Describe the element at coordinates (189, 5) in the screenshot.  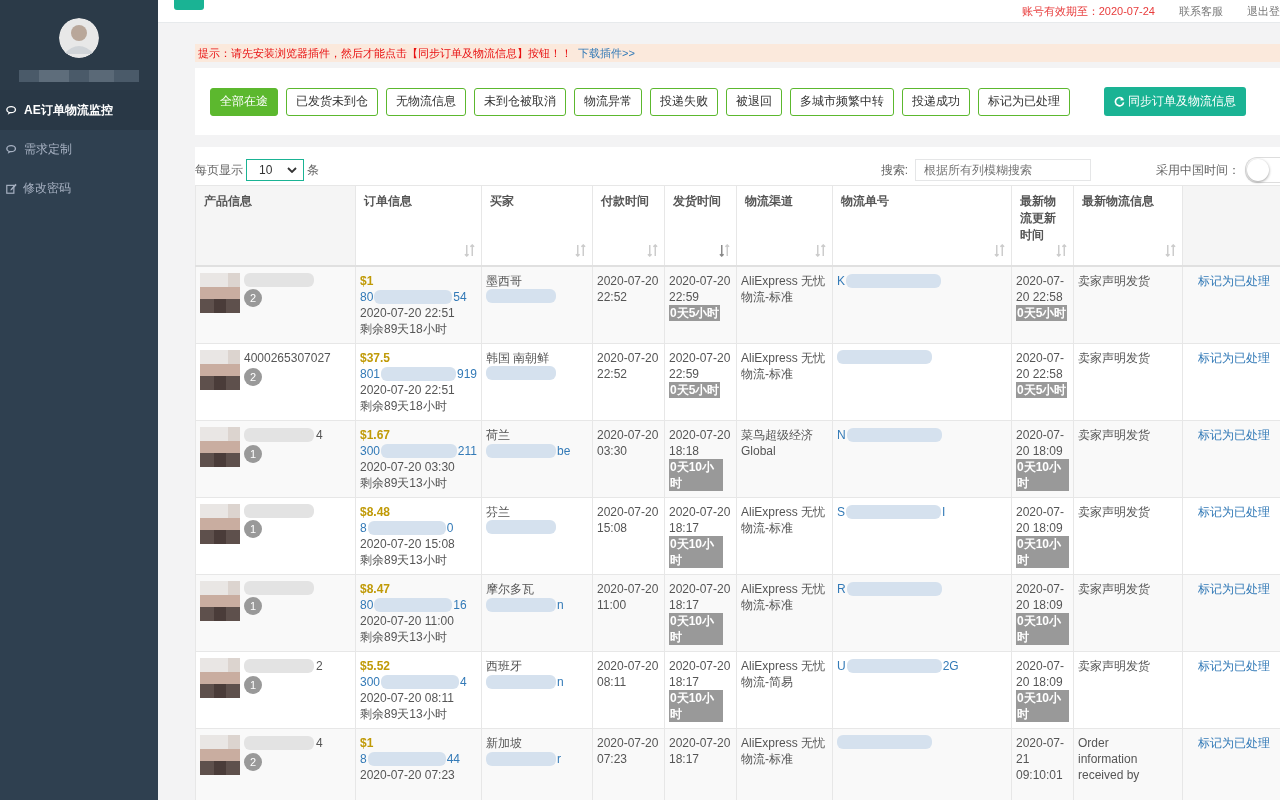
I see `menu-button` at that location.